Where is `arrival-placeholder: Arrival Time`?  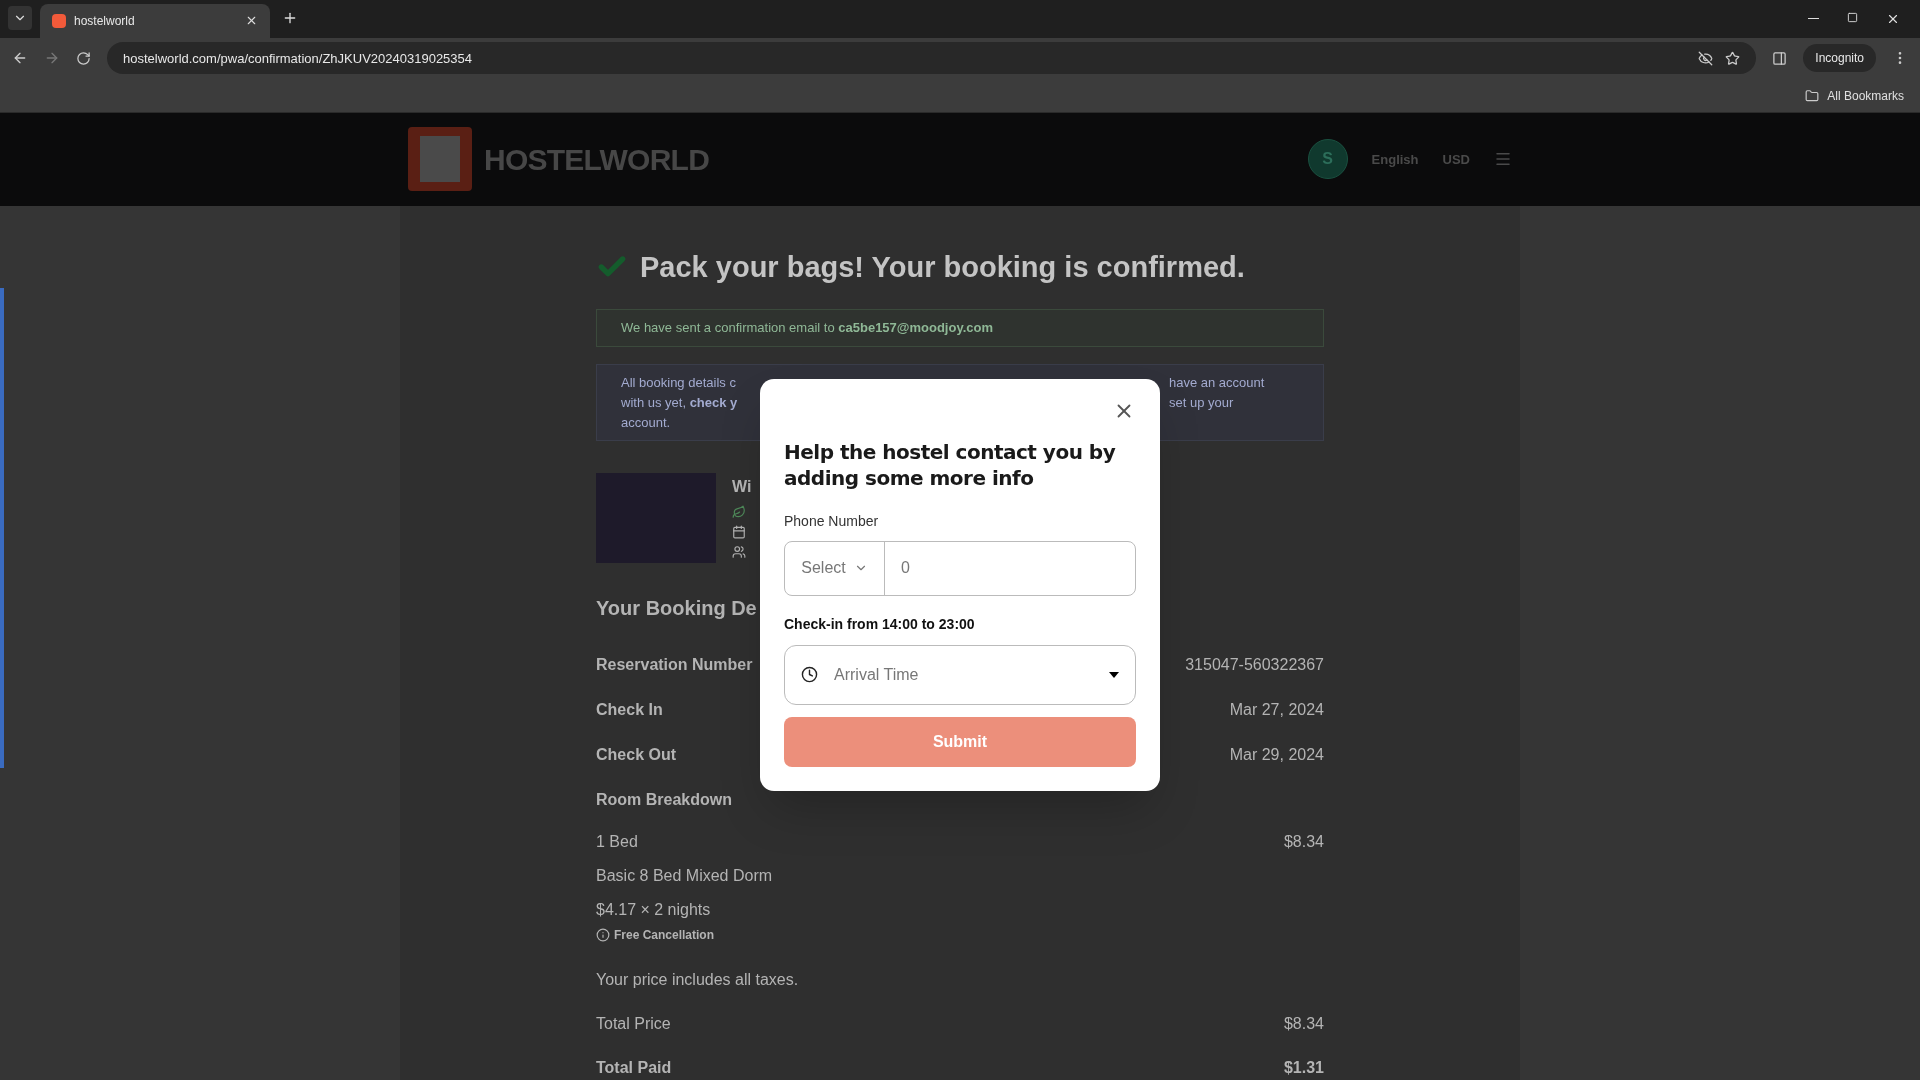
arrival-placeholder: Arrival Time is located at coordinates (877, 674).